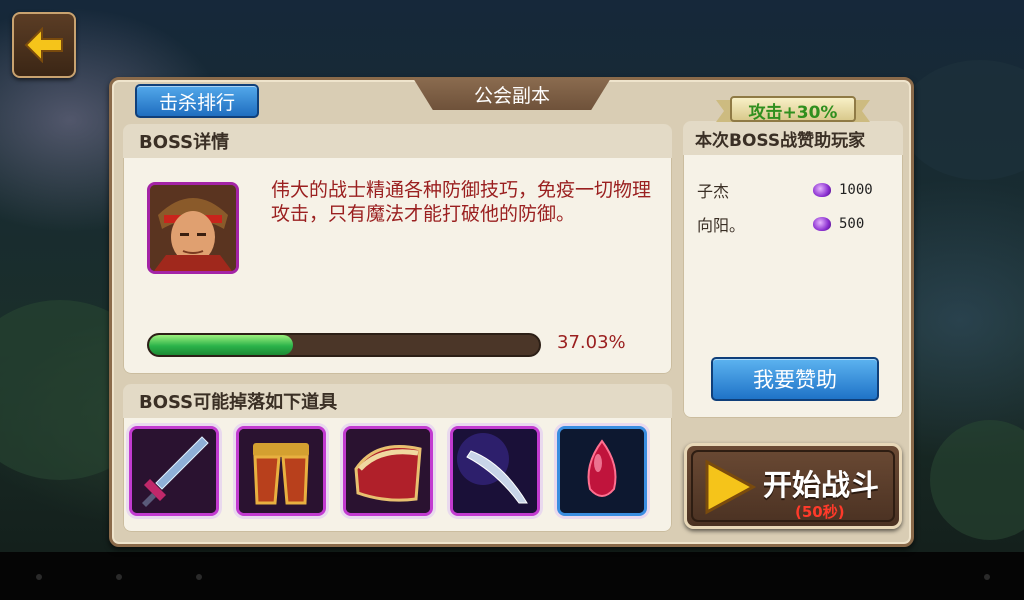 This screenshot has height=600, width=1024. Describe the element at coordinates (795, 379) in the screenshot. I see `sponsor-button: 我要赞助` at that location.